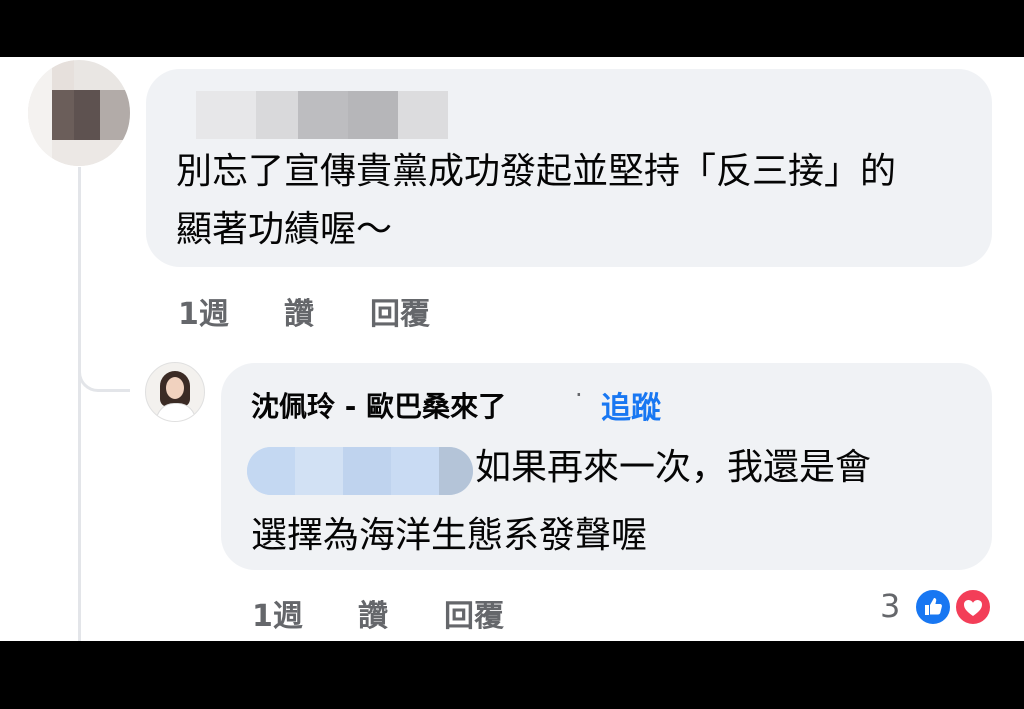 This screenshot has width=1024, height=709. Describe the element at coordinates (536, 200) in the screenshot. I see `comment-text: 別忘了宣傳貴黨成功發起並堅持「反三接」的顯著功績喔～` at that location.